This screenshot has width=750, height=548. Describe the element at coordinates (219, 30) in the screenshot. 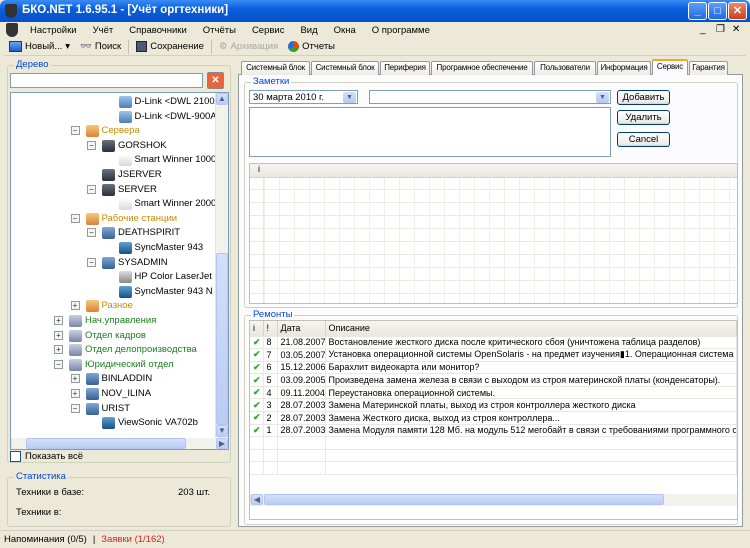

I see `menu-reports: Отчёты` at that location.